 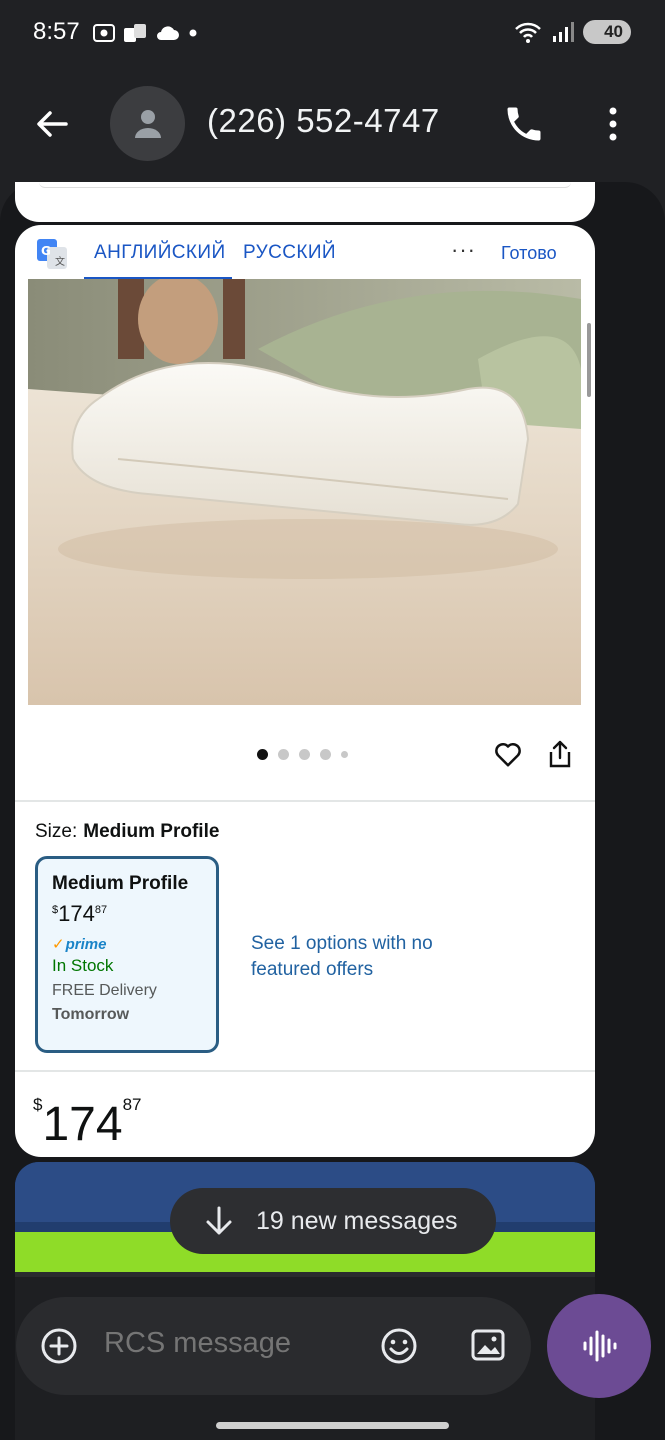 I want to click on back-arrow-icon, so click(x=52, y=124).